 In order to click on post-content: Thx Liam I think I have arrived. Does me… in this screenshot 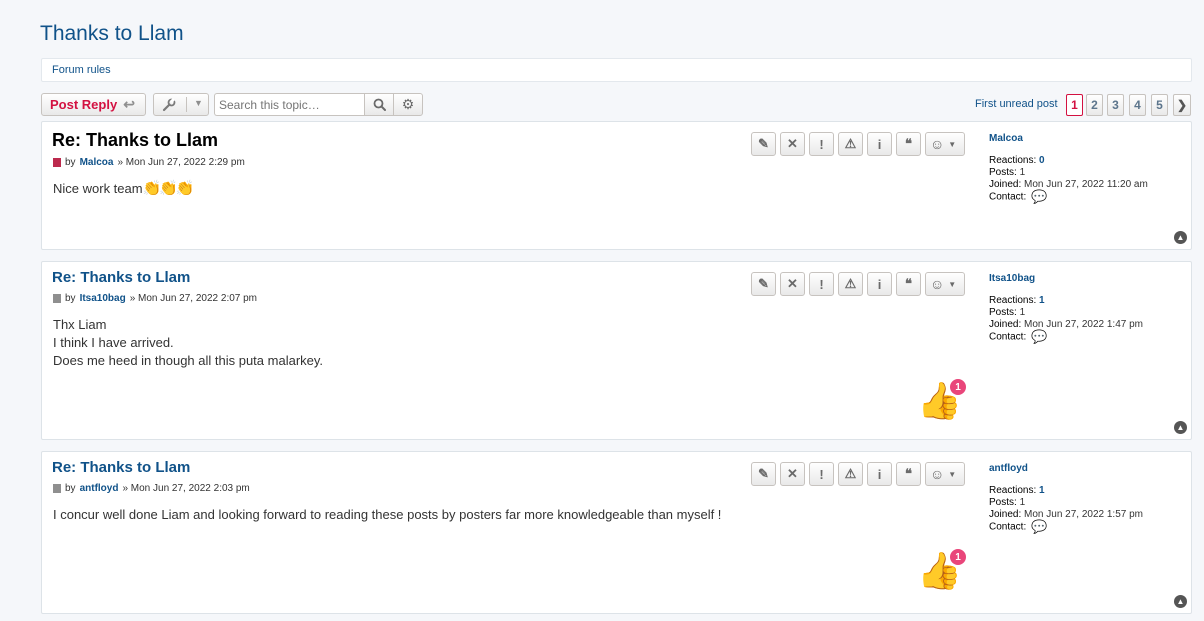, I will do `click(188, 343)`.